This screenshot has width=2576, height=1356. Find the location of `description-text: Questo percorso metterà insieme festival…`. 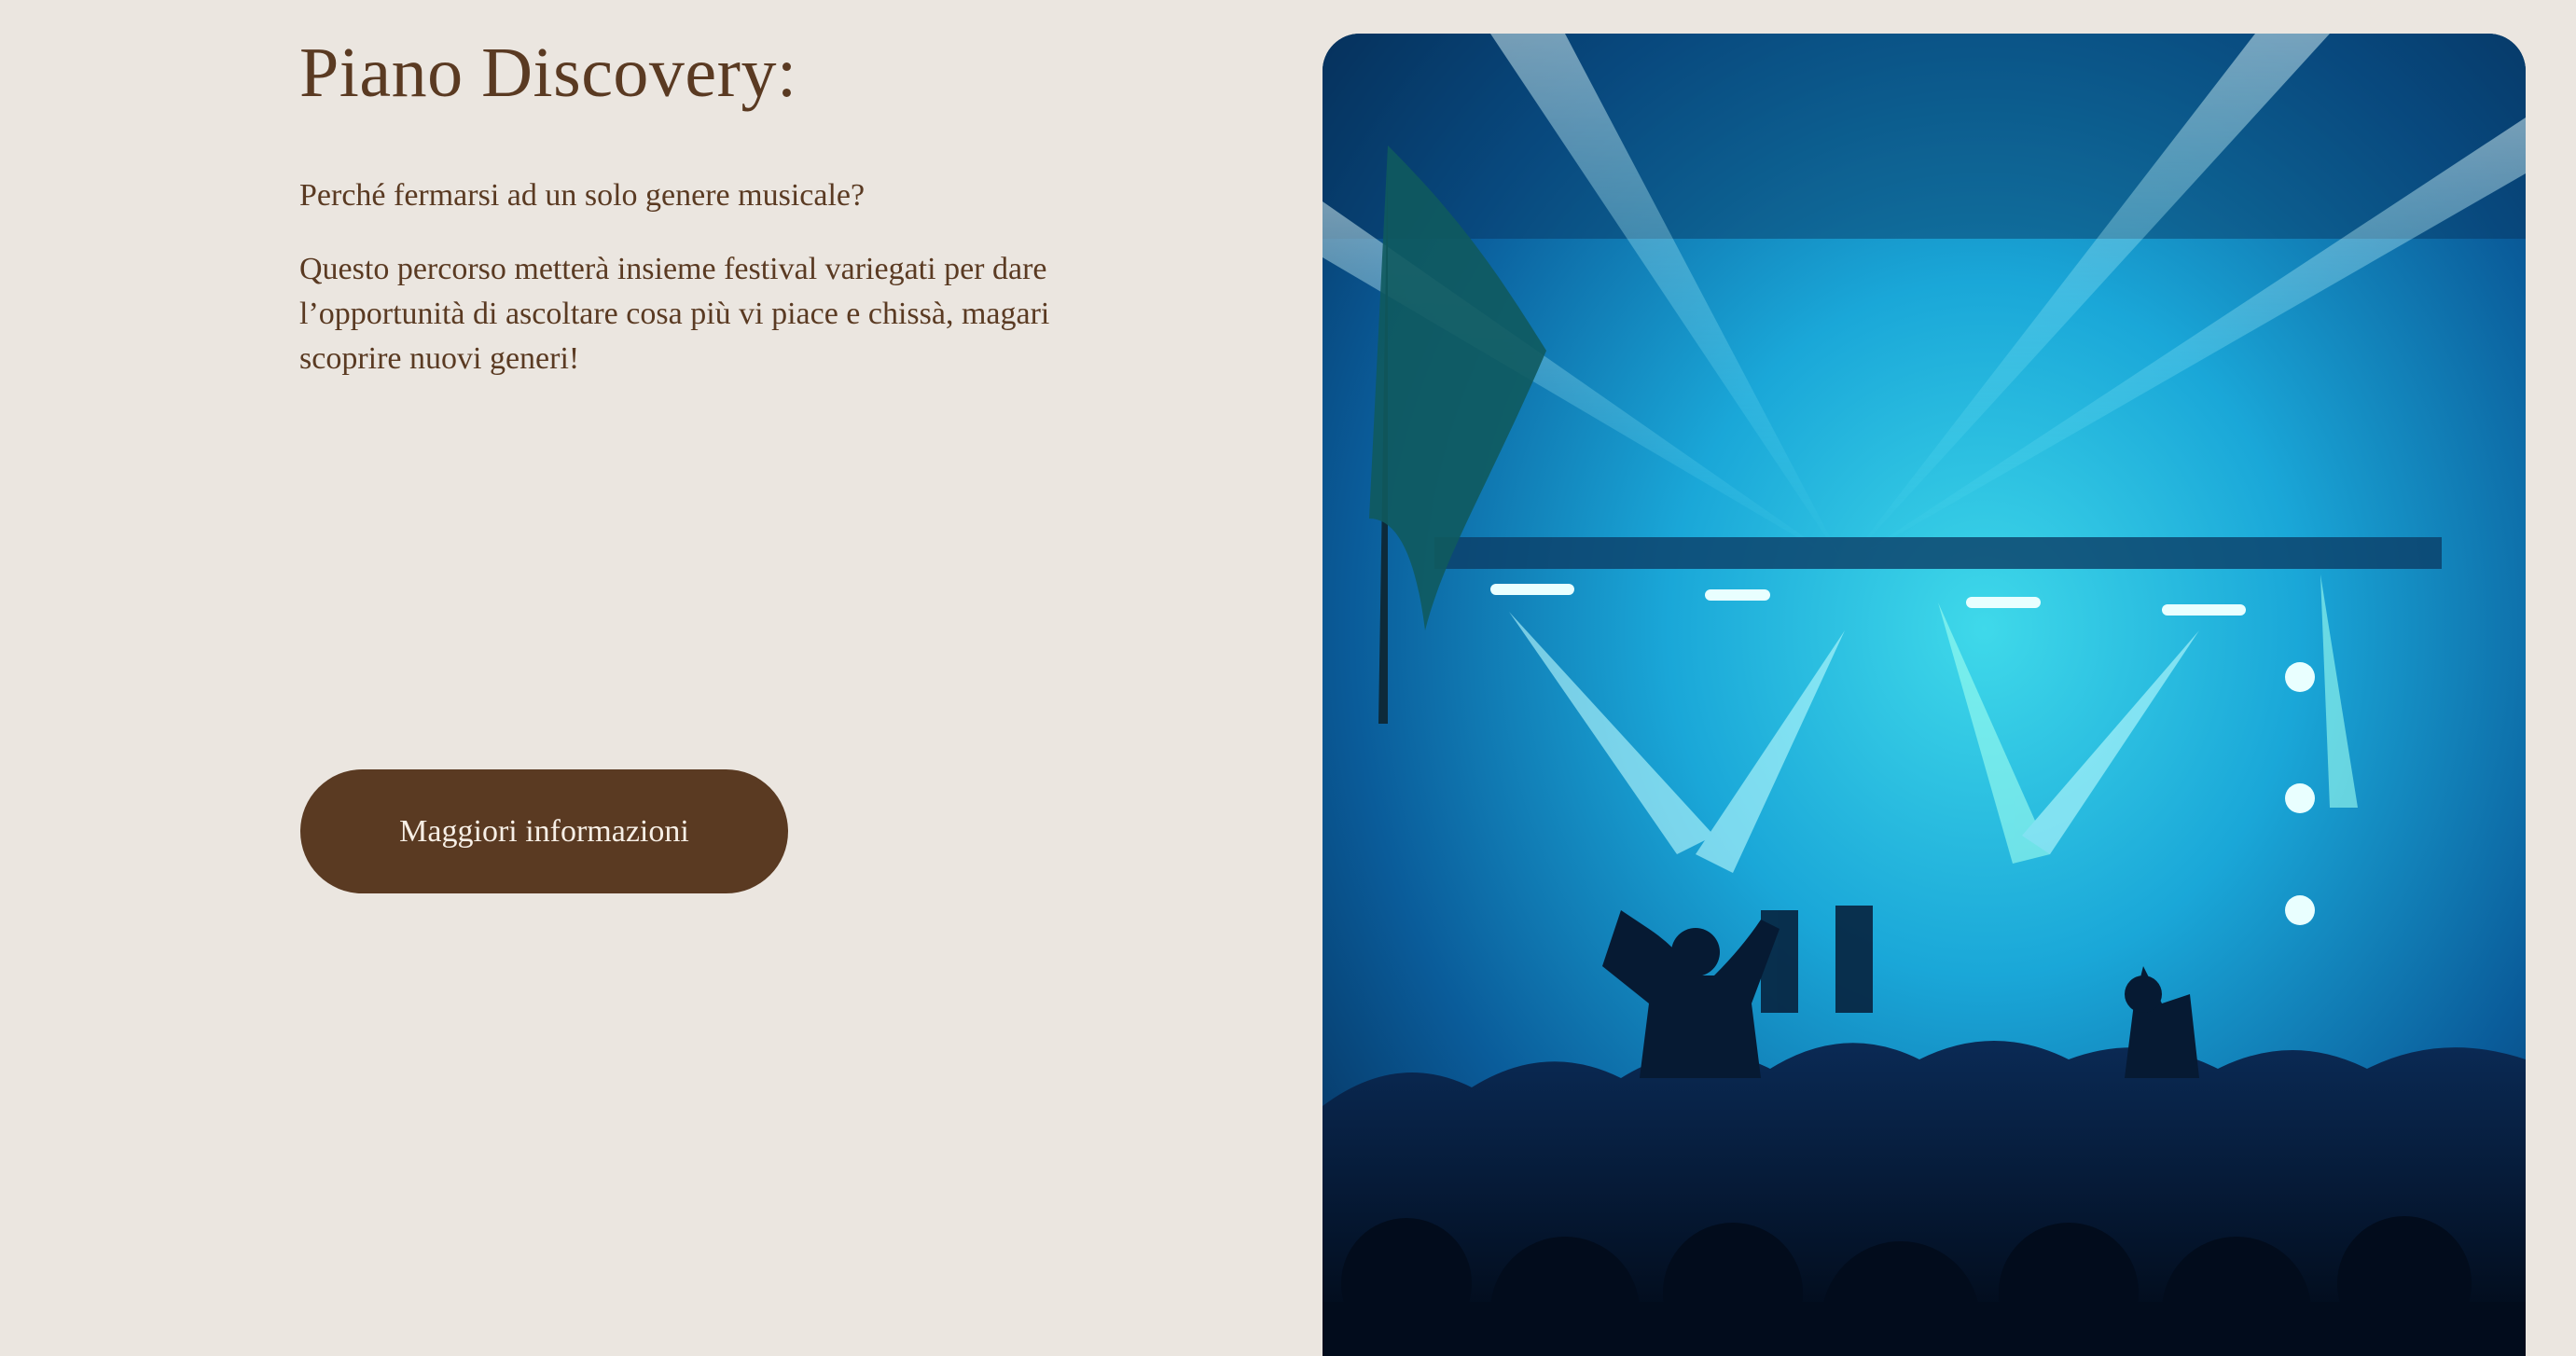

description-text: Questo percorso metterà insieme festival… is located at coordinates (674, 314).